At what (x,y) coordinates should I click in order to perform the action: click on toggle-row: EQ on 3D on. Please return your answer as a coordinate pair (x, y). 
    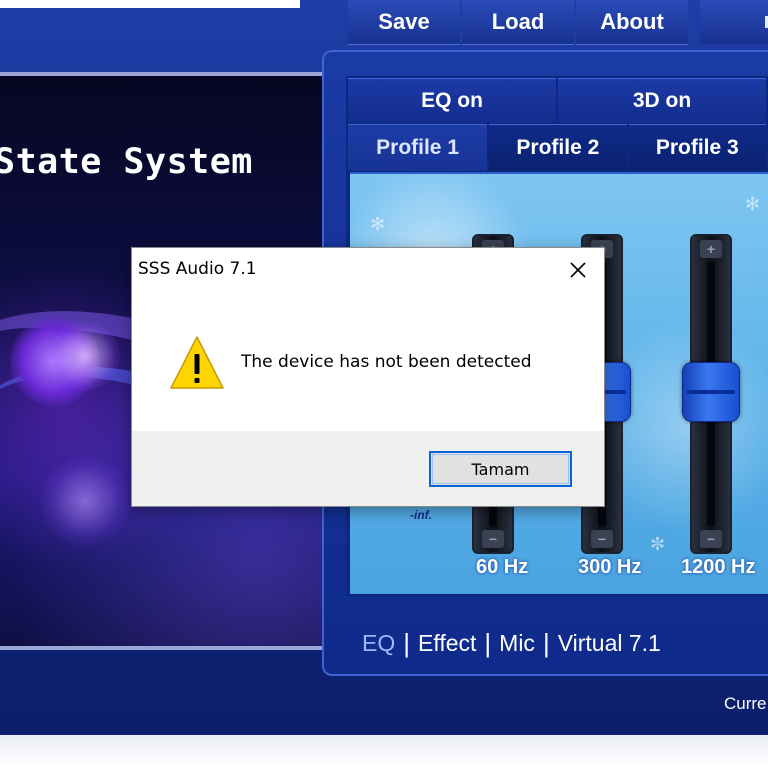
    Looking at the image, I should click on (558, 100).